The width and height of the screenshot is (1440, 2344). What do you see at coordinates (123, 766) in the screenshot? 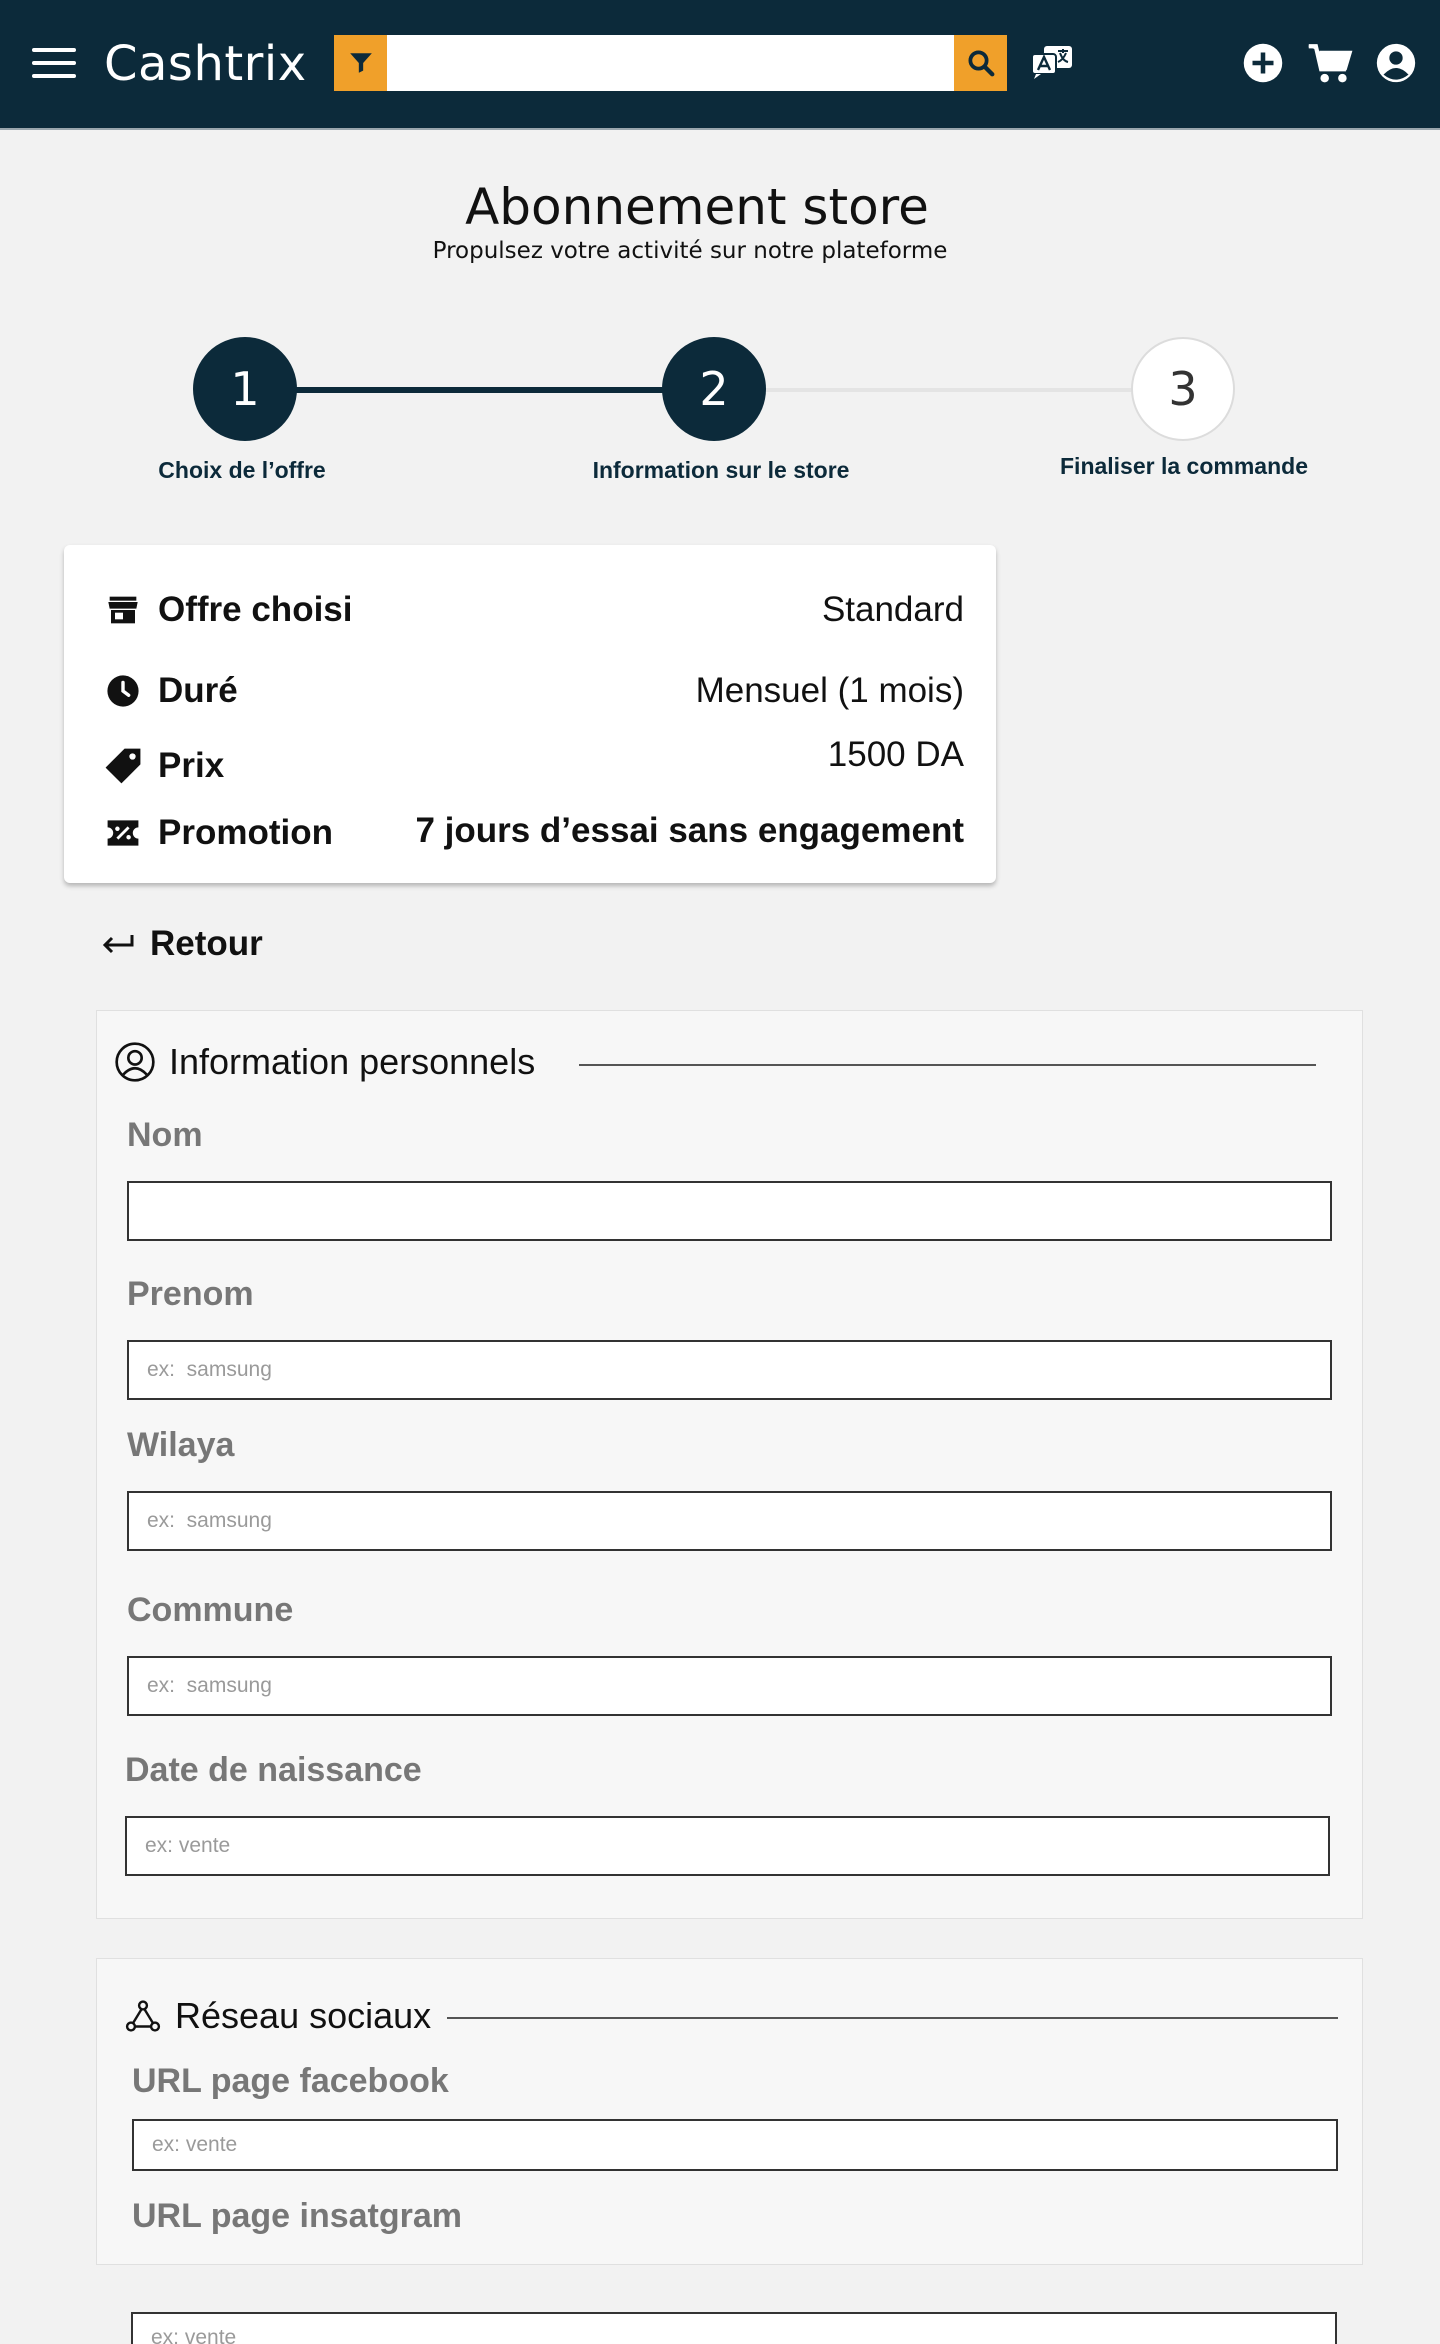
I see `tag-icon` at bounding box center [123, 766].